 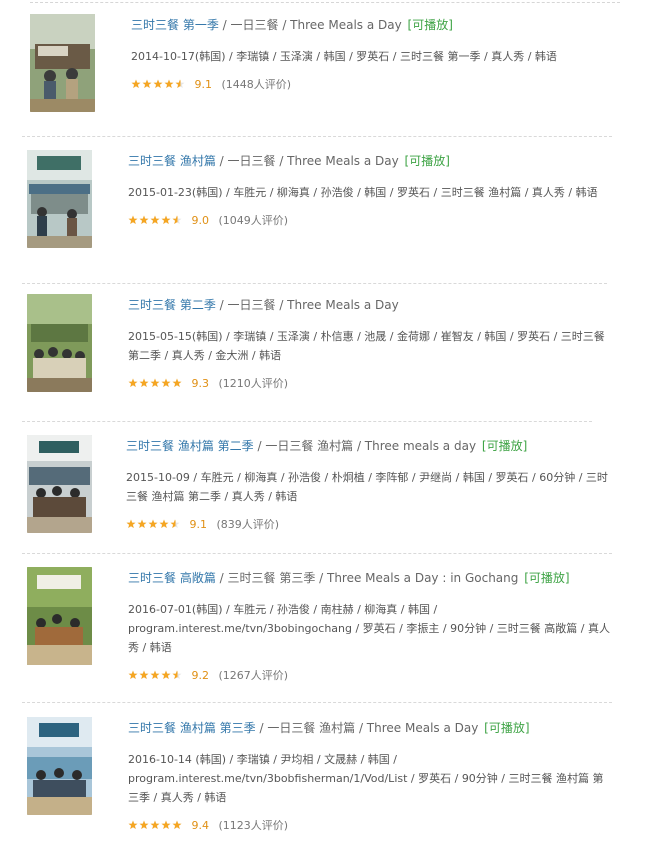 I want to click on alt-title: / 一日三餐 渔村篇 / Three meals a day, so click(x=365, y=446).